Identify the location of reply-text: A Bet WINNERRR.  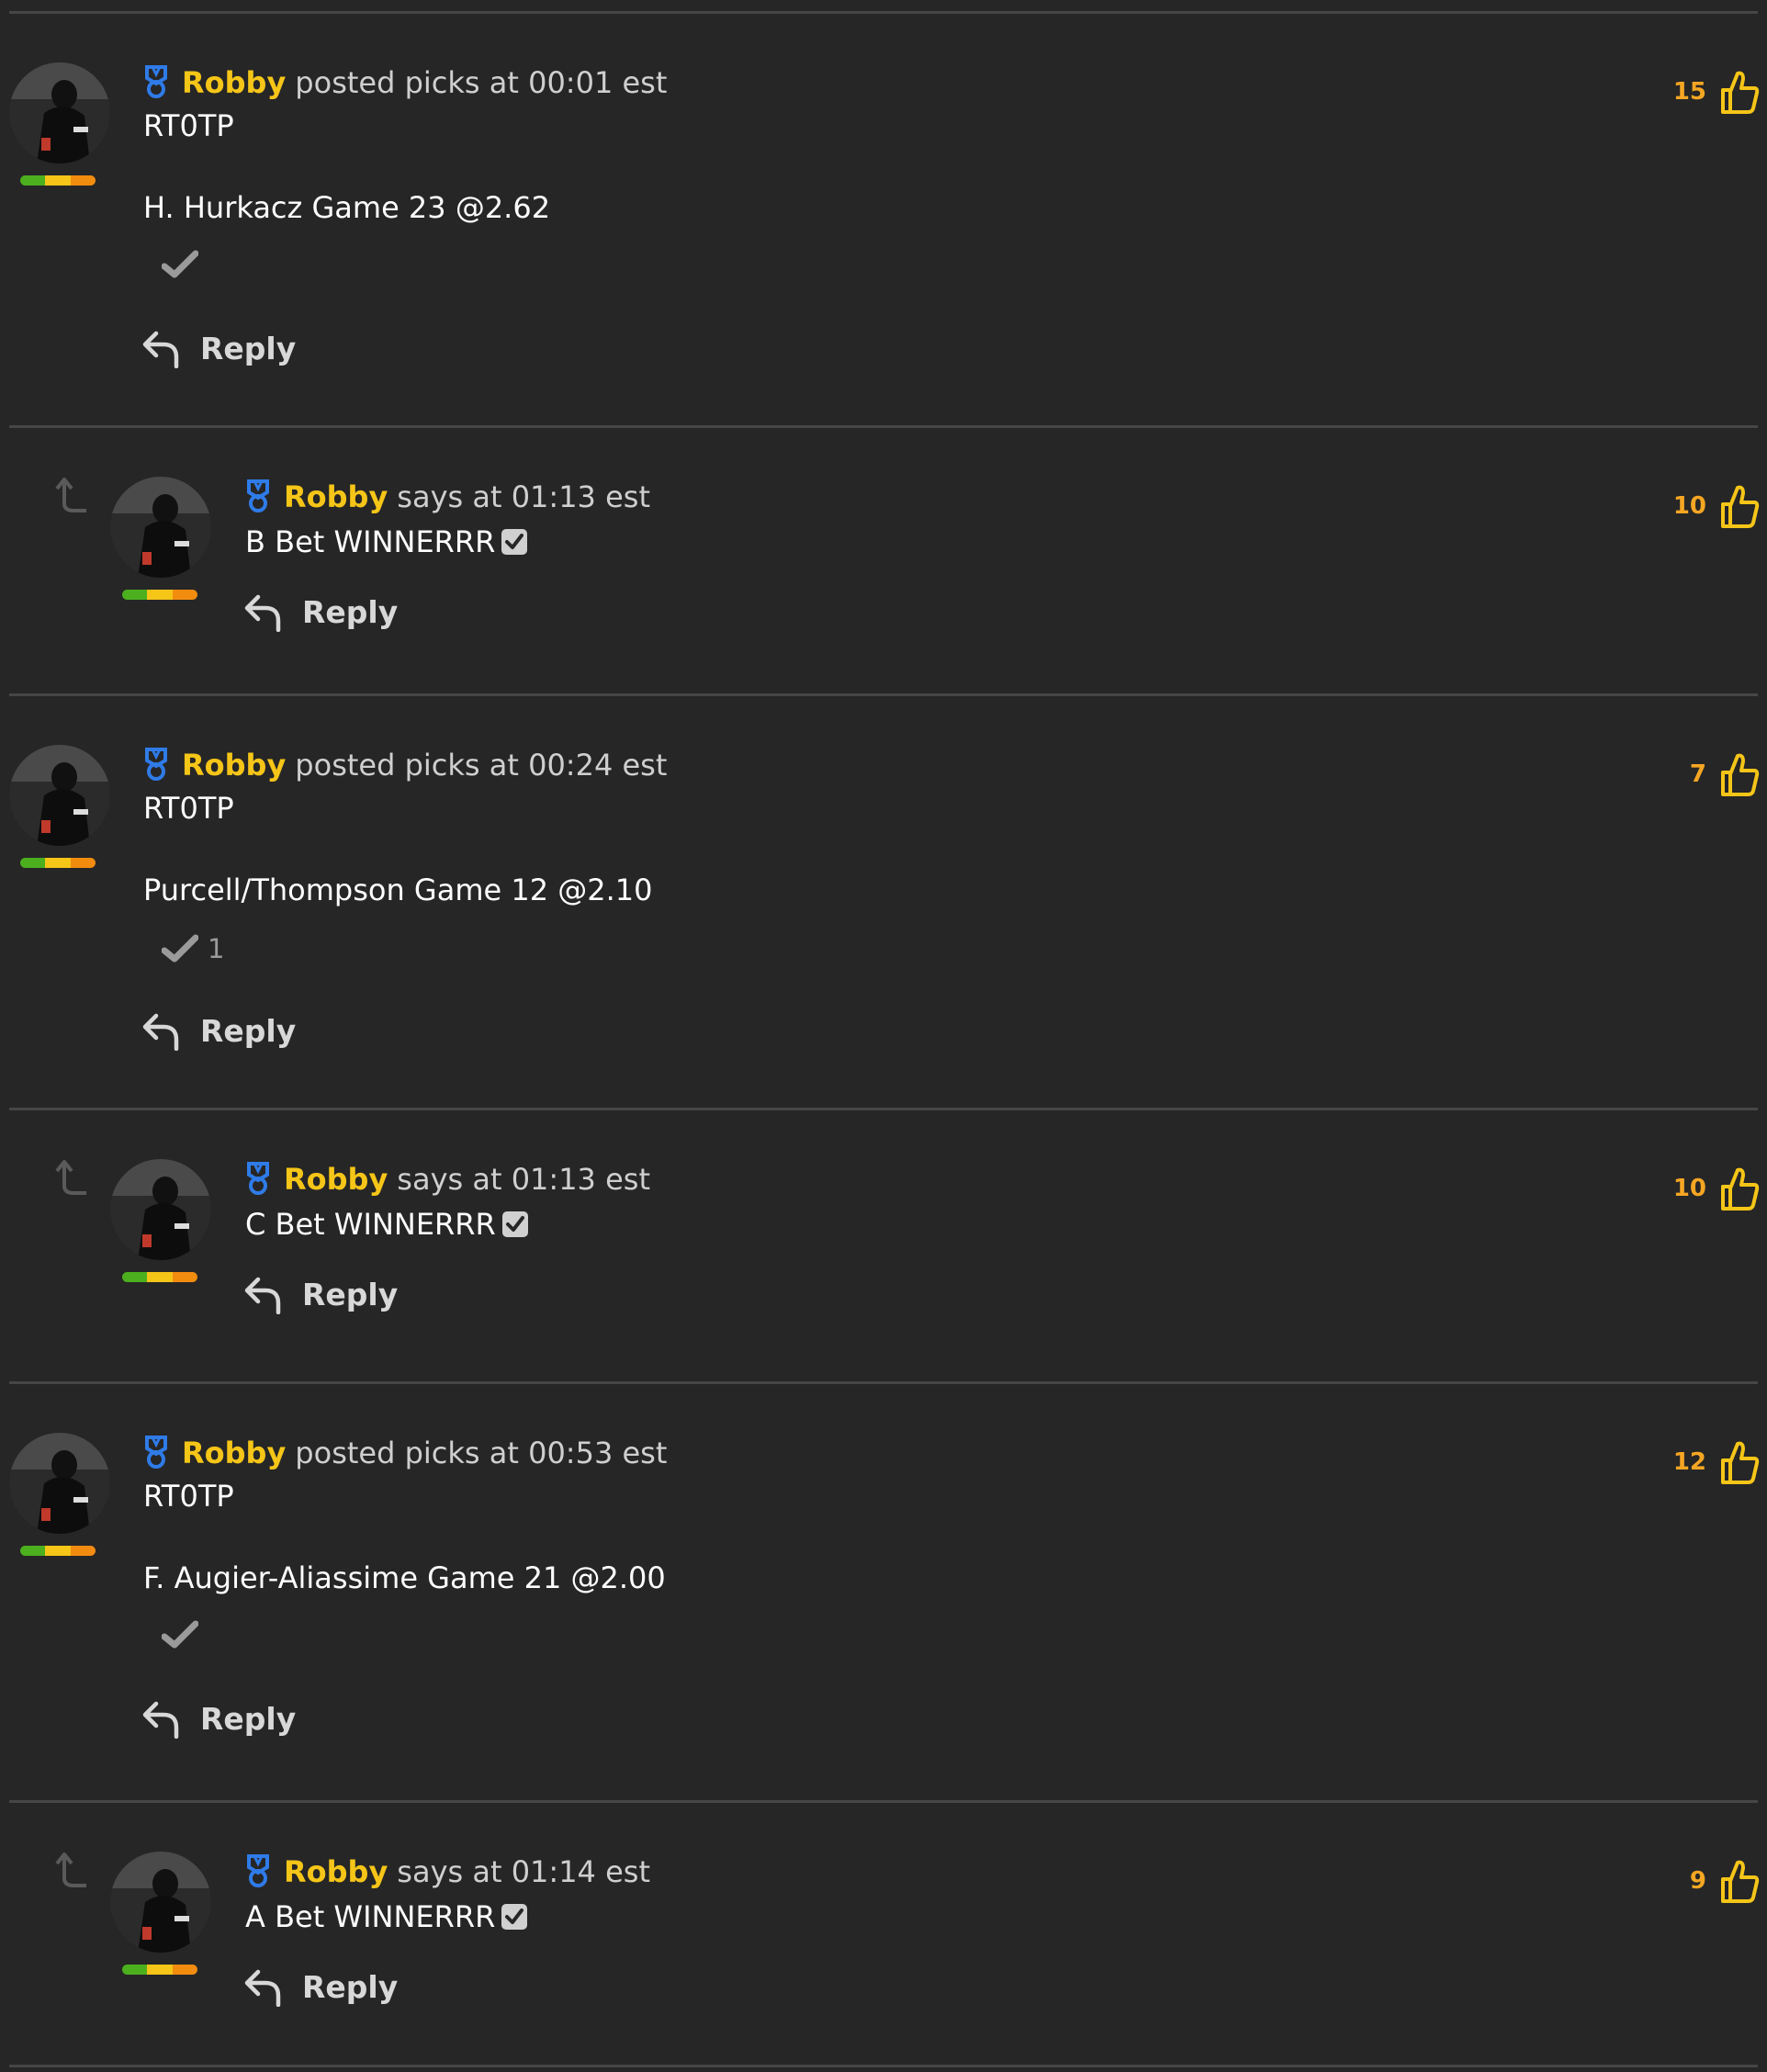
(370, 1916).